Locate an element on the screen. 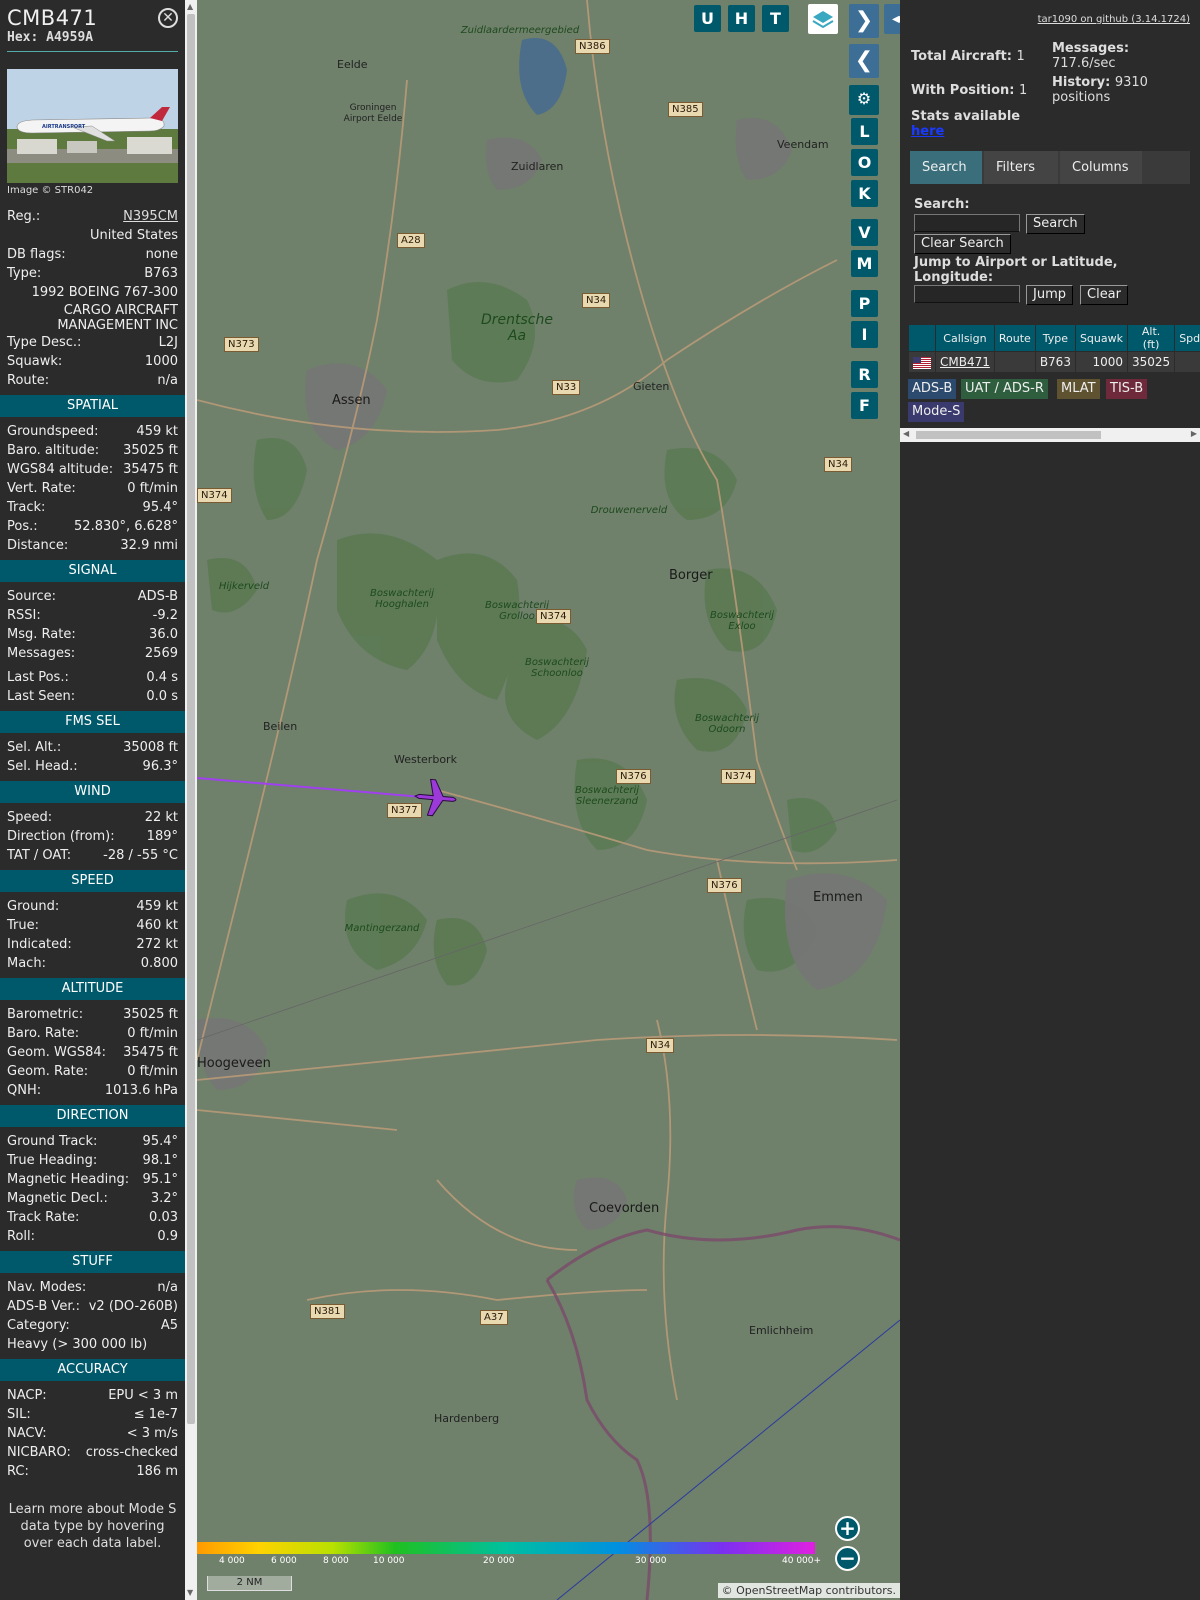  map-button-f: F is located at coordinates (864, 405).